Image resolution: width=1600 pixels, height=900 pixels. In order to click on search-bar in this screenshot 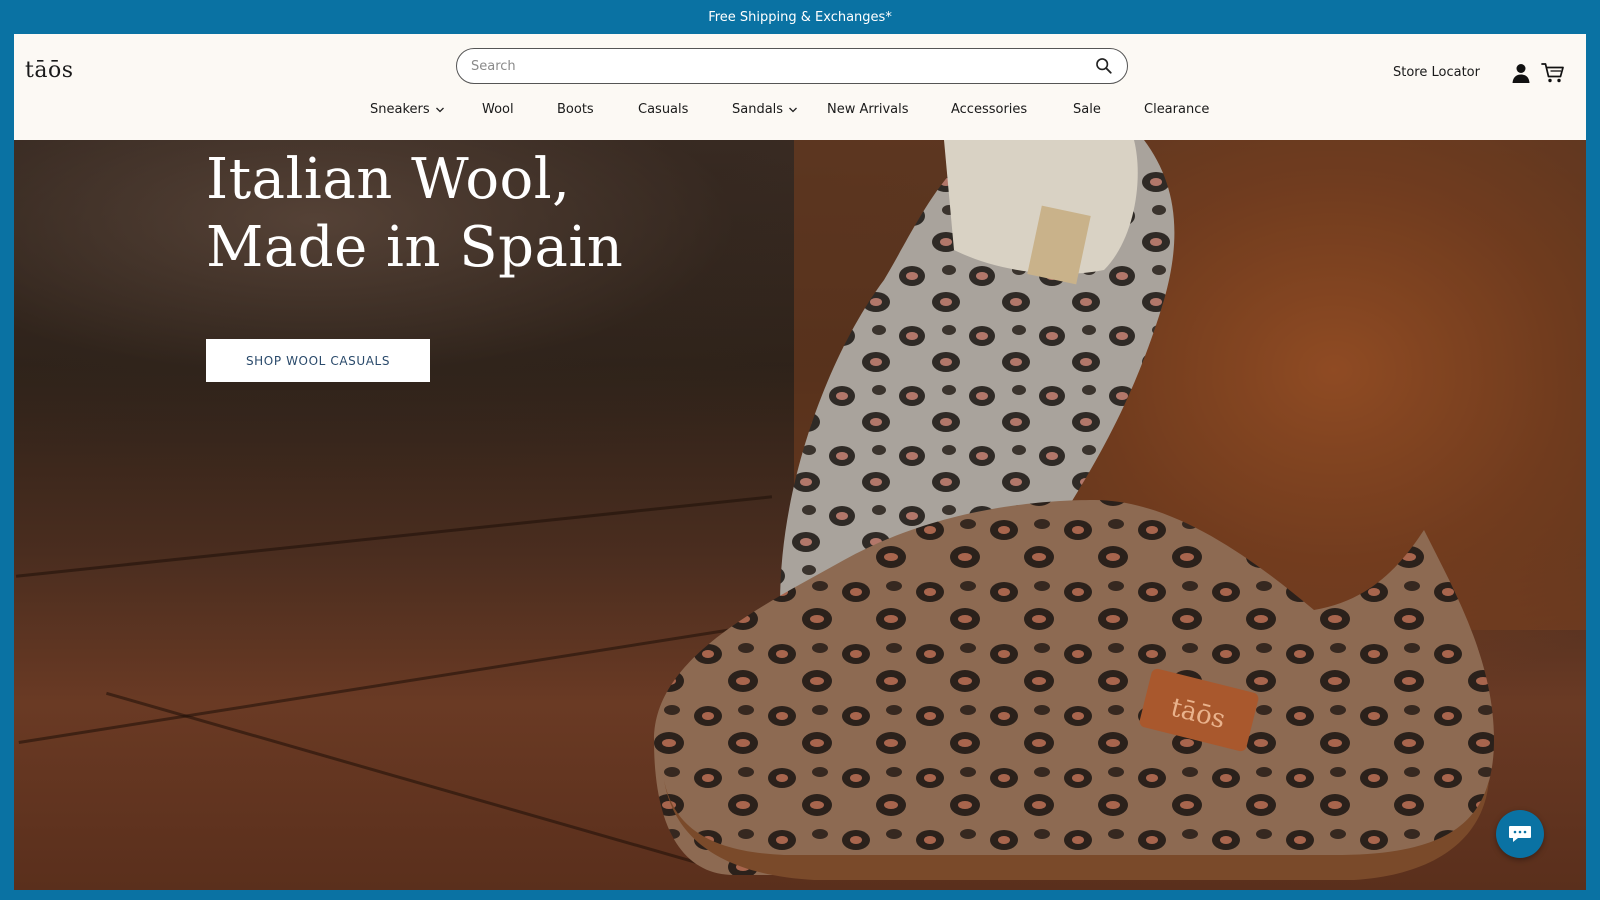, I will do `click(792, 66)`.